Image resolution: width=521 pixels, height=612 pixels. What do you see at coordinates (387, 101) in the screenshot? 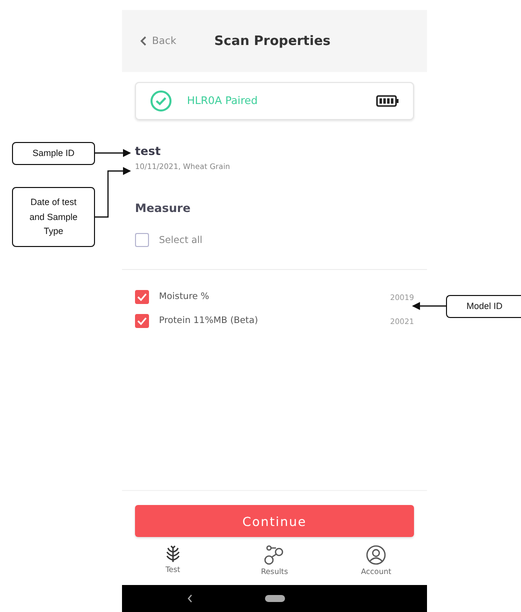
I see `battery-icon` at bounding box center [387, 101].